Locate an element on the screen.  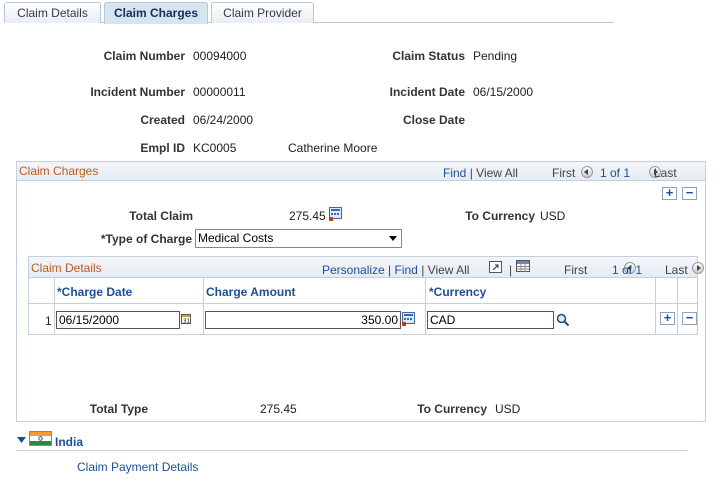
total-claim-value: 275.45 is located at coordinates (307, 216).